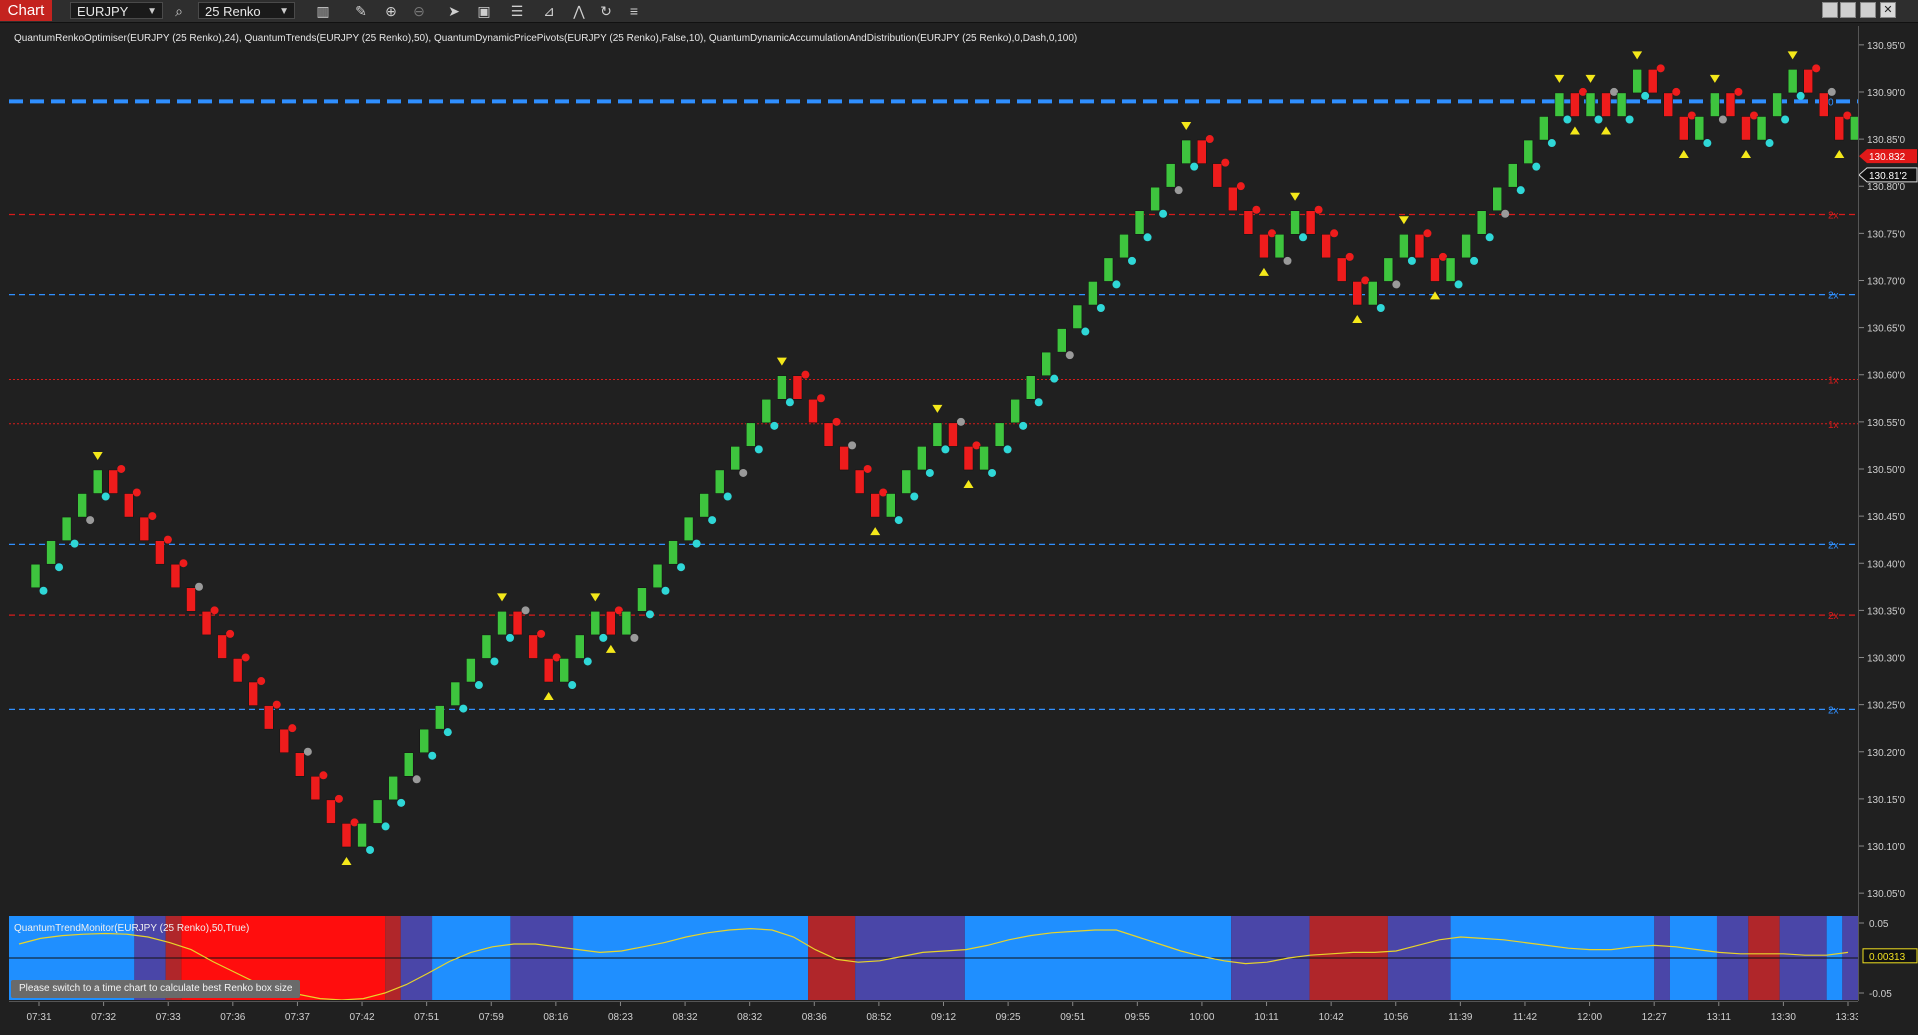 This screenshot has height=1035, width=1918. Describe the element at coordinates (878, 1017) in the screenshot. I see `time-tick-label: 08:52` at that location.